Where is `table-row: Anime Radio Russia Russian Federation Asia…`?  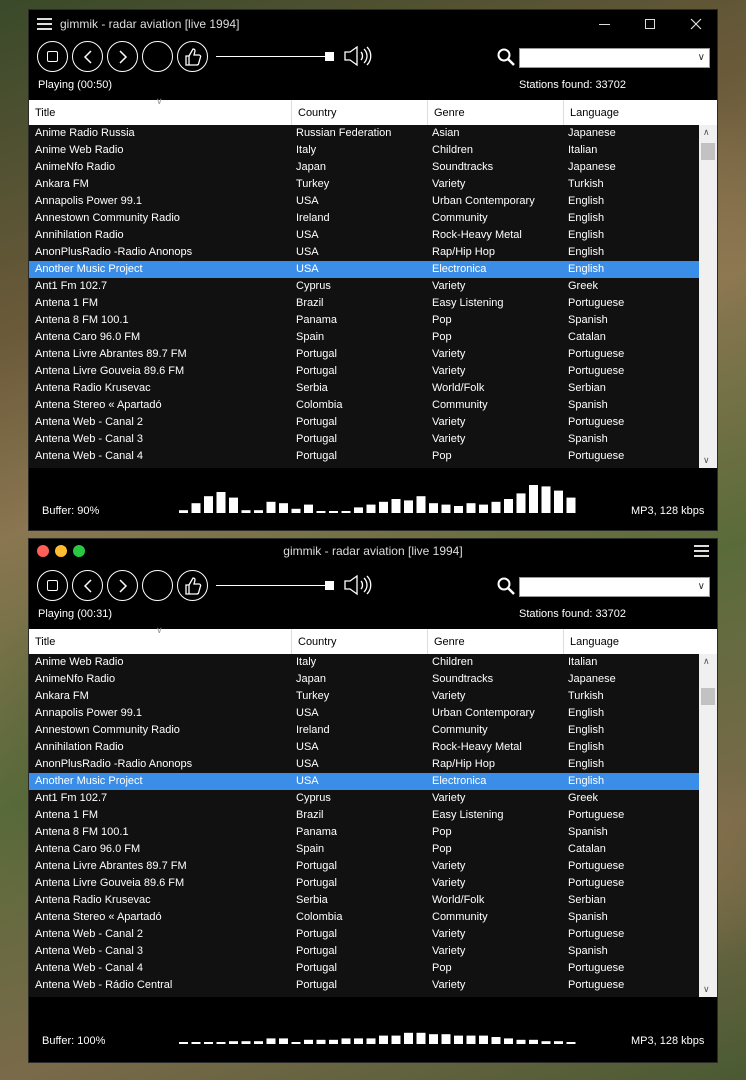 table-row: Anime Radio Russia Russian Federation Asia… is located at coordinates (364, 133).